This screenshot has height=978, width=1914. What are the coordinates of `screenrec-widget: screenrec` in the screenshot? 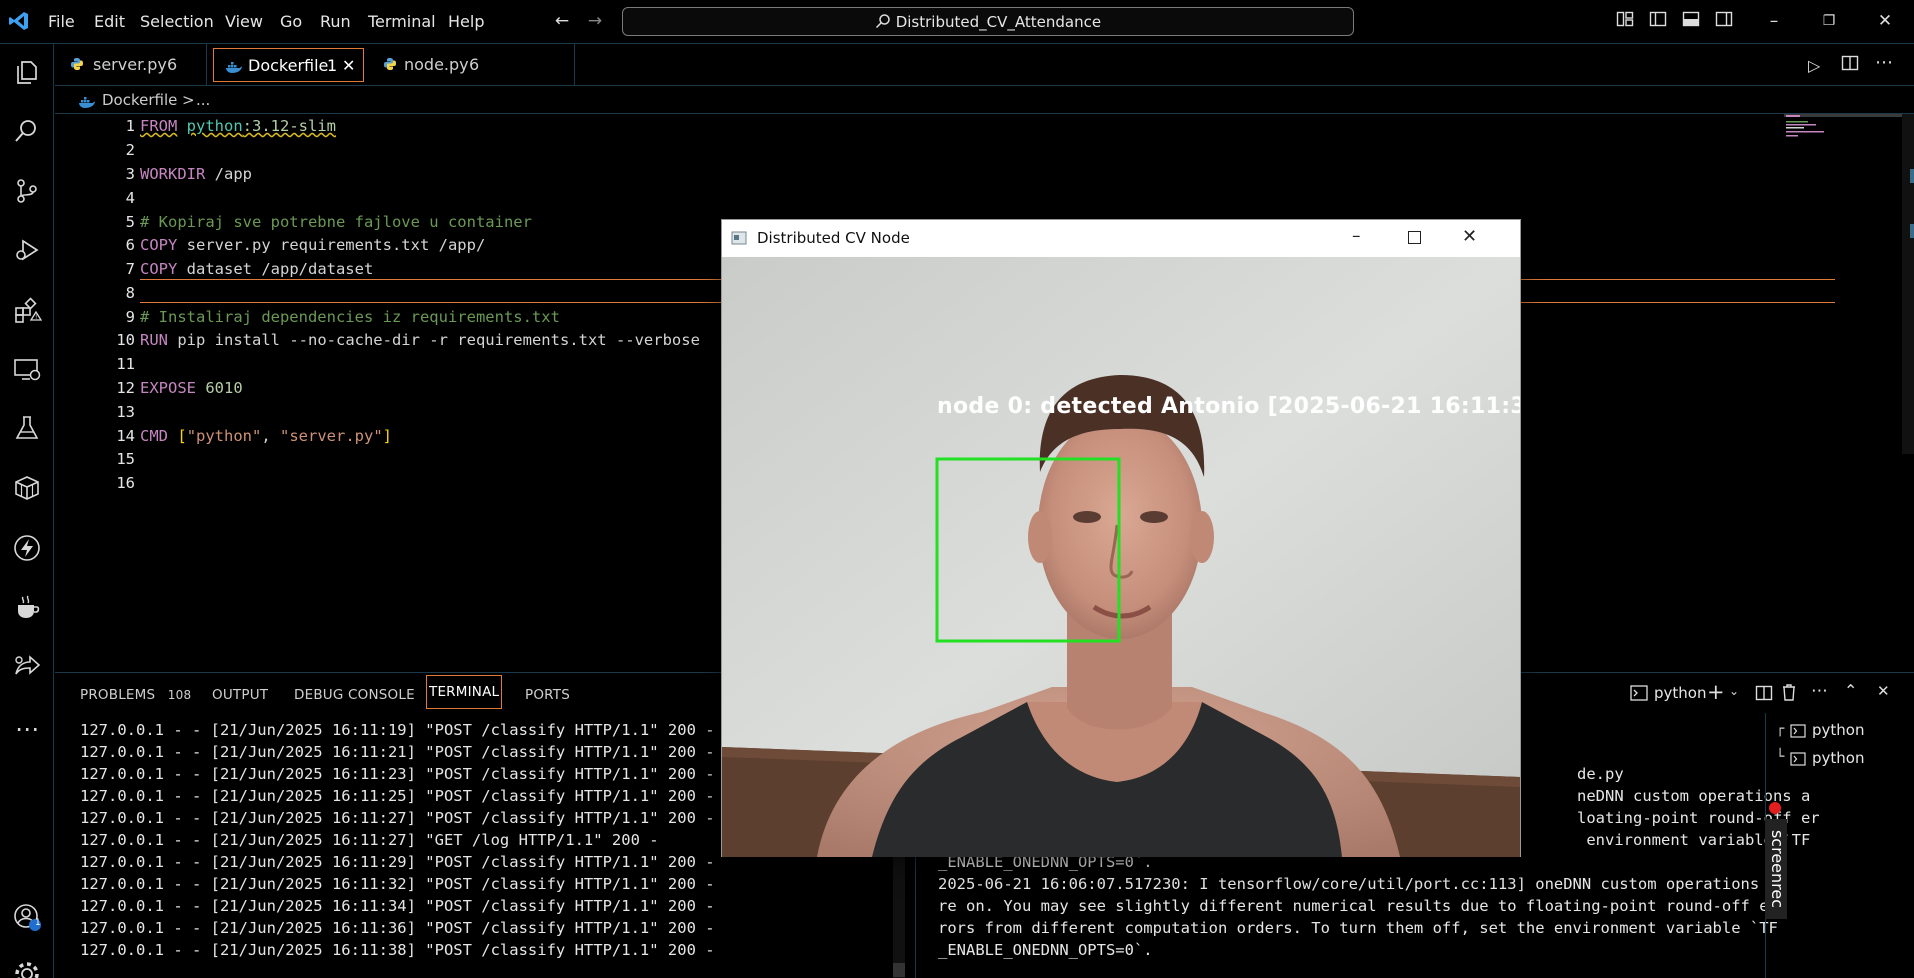 It's located at (1775, 859).